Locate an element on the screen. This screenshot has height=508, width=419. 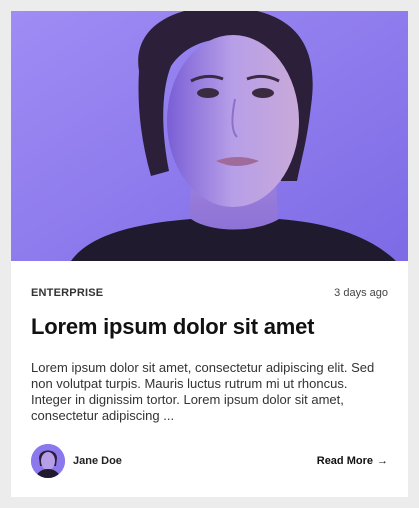
avatar-photo-icon is located at coordinates (48, 461).